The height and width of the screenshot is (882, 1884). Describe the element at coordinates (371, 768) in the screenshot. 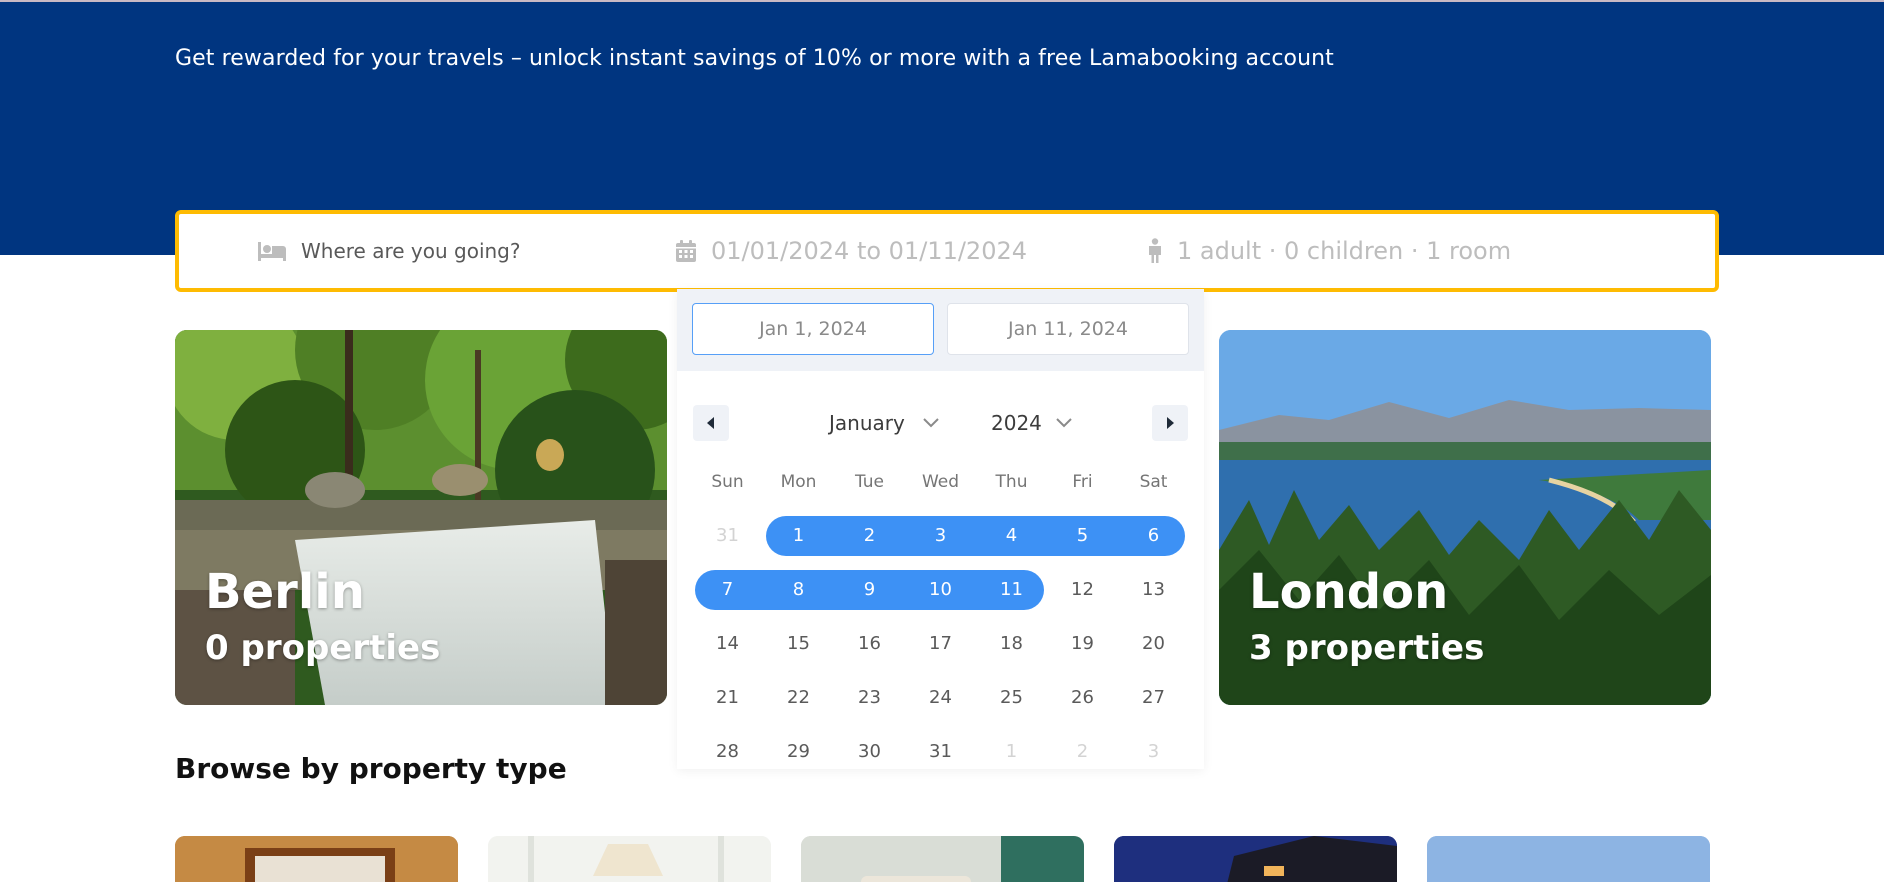

I see `browse-section-title: Browse by property type` at that location.